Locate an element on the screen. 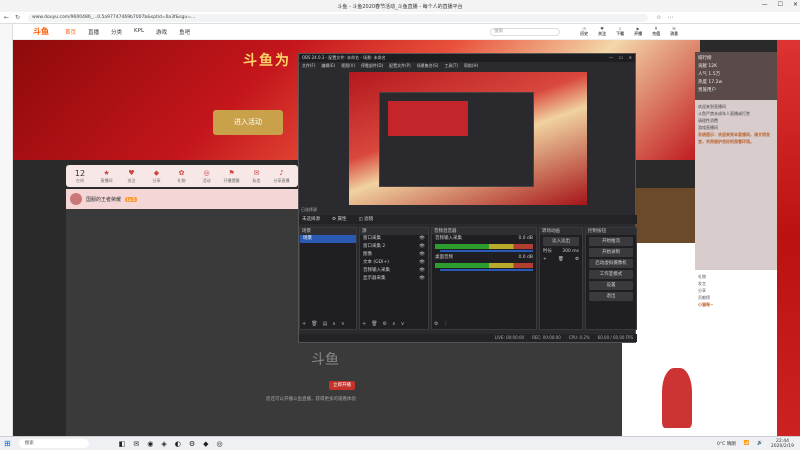 This screenshot has height=450, width=800. exit-button: 退出 is located at coordinates (611, 296).